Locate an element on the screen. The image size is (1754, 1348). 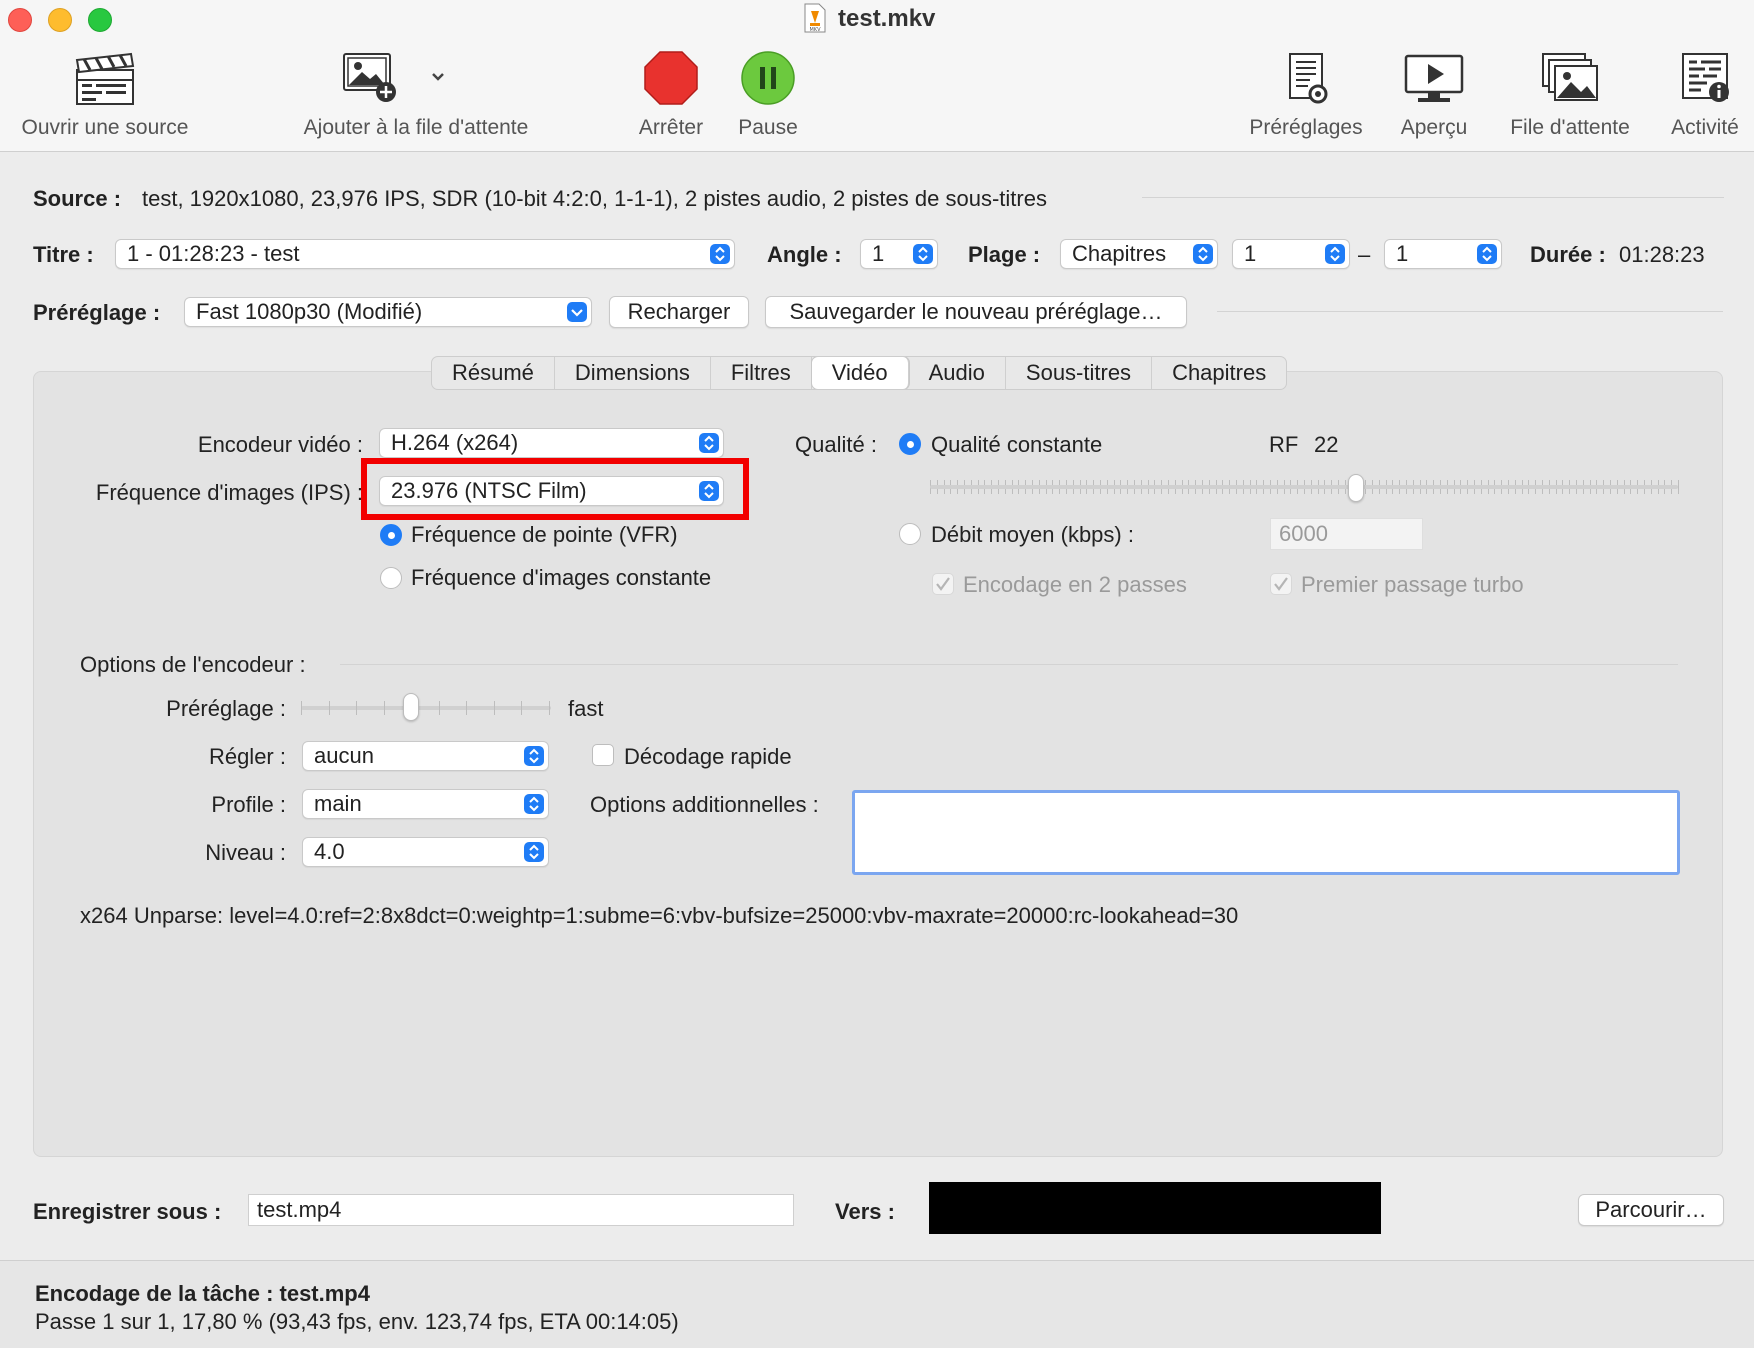
avg-bitrate-radio is located at coordinates (910, 534).